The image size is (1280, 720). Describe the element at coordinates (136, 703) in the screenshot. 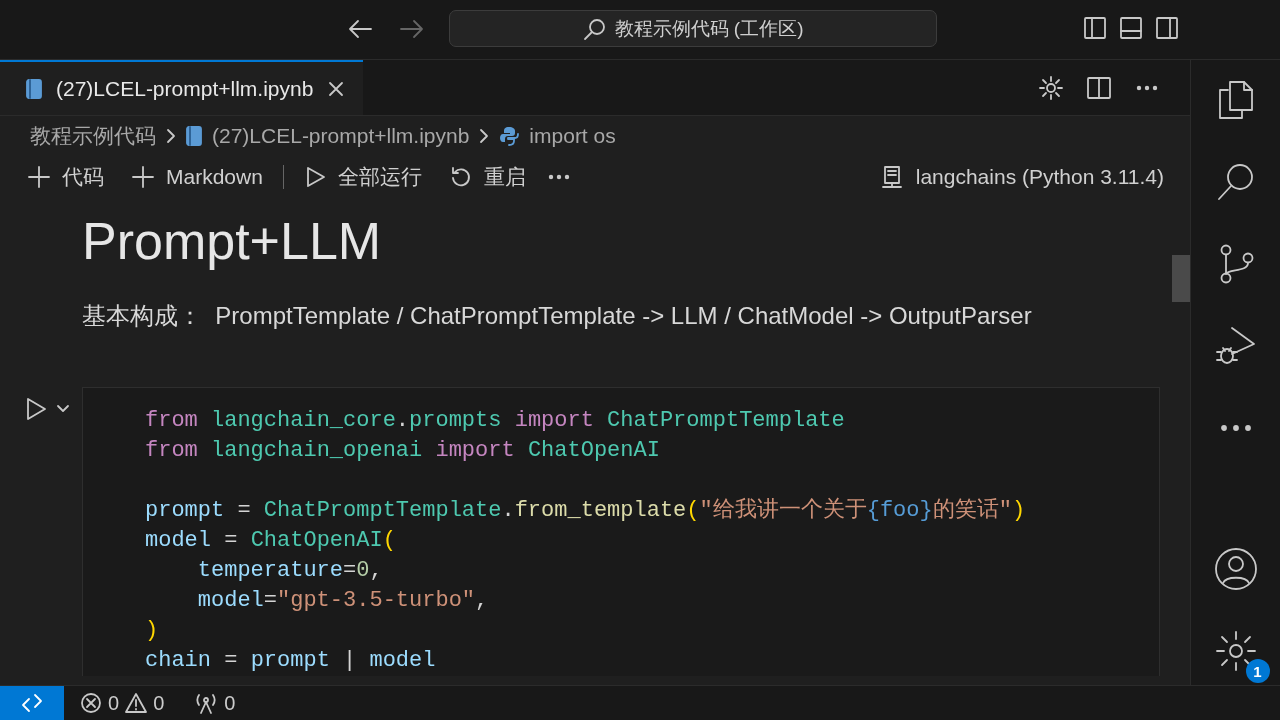

I see `warning-icon` at that location.